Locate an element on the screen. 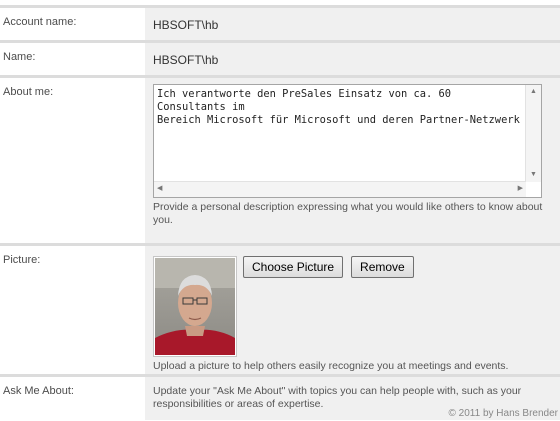 Image resolution: width=560 pixels, height=421 pixels. picture-label: Picture: is located at coordinates (22, 260).